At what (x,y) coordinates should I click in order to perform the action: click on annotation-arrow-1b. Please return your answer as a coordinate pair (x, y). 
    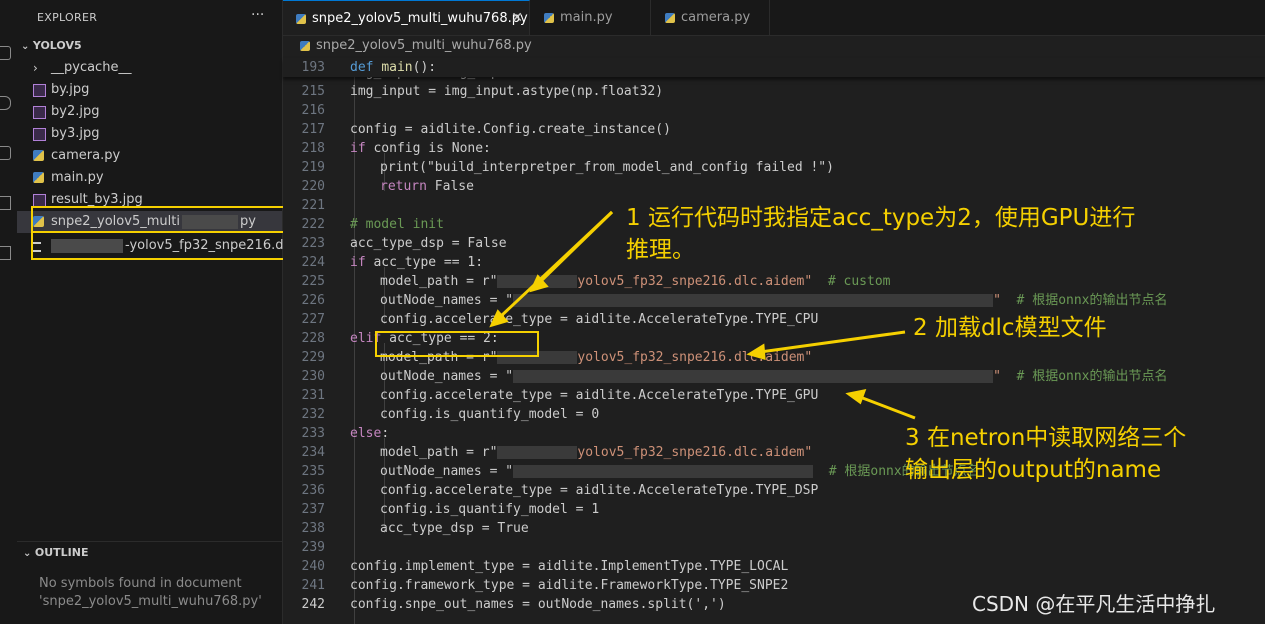
    Looking at the image, I should click on (556, 264).